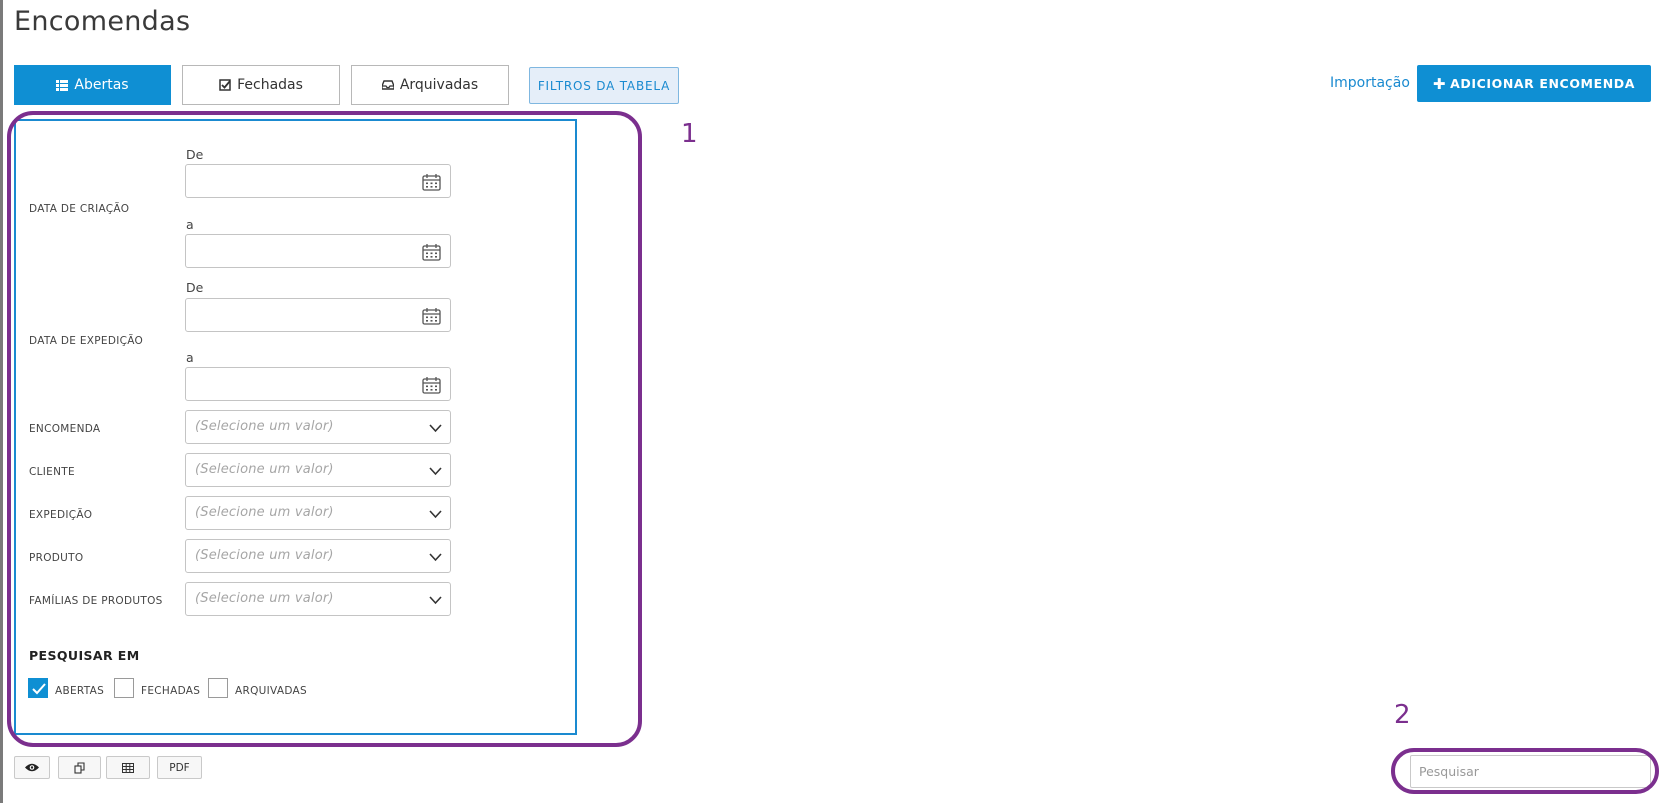  I want to click on callout-1: 1, so click(689, 134).